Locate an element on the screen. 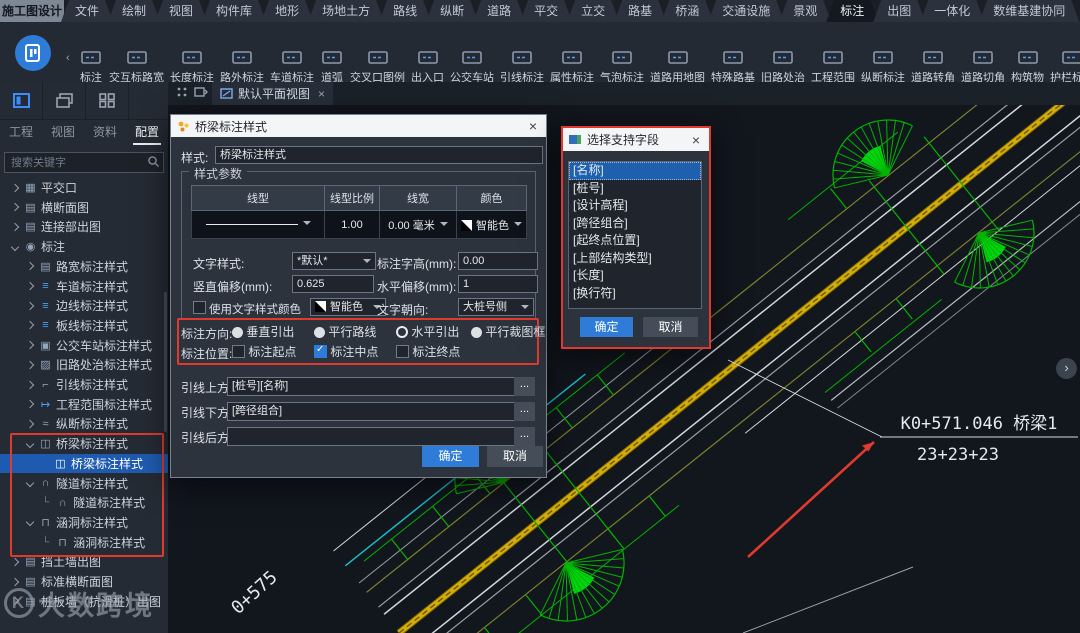  position-checkbox-option: 标注起点 is located at coordinates (264, 351).